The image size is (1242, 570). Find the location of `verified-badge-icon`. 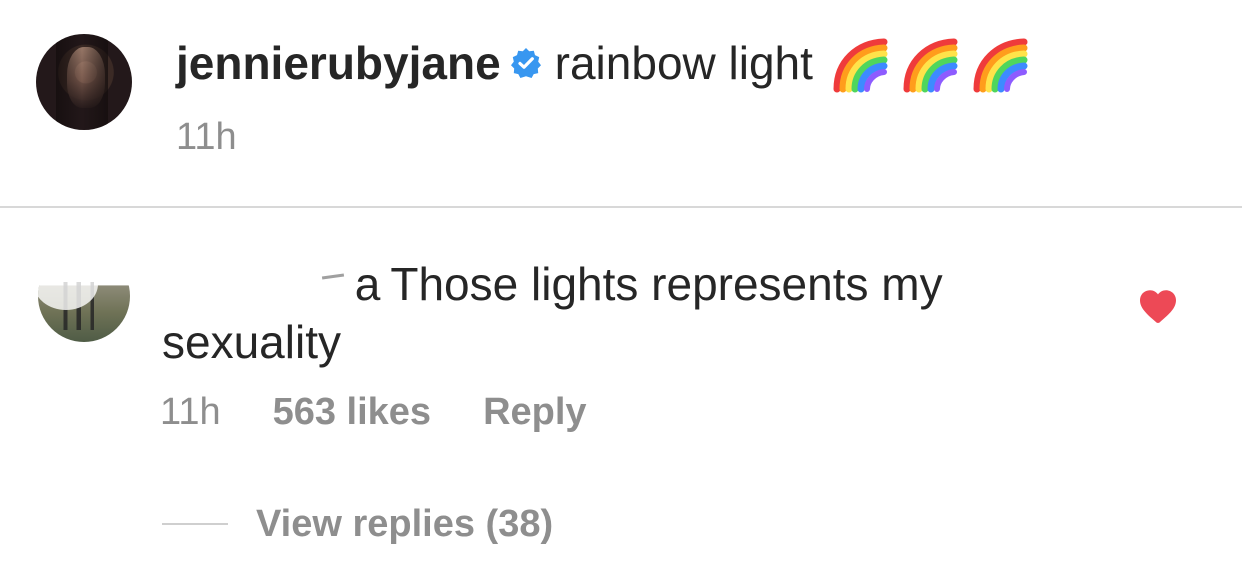

verified-badge-icon is located at coordinates (525, 63).